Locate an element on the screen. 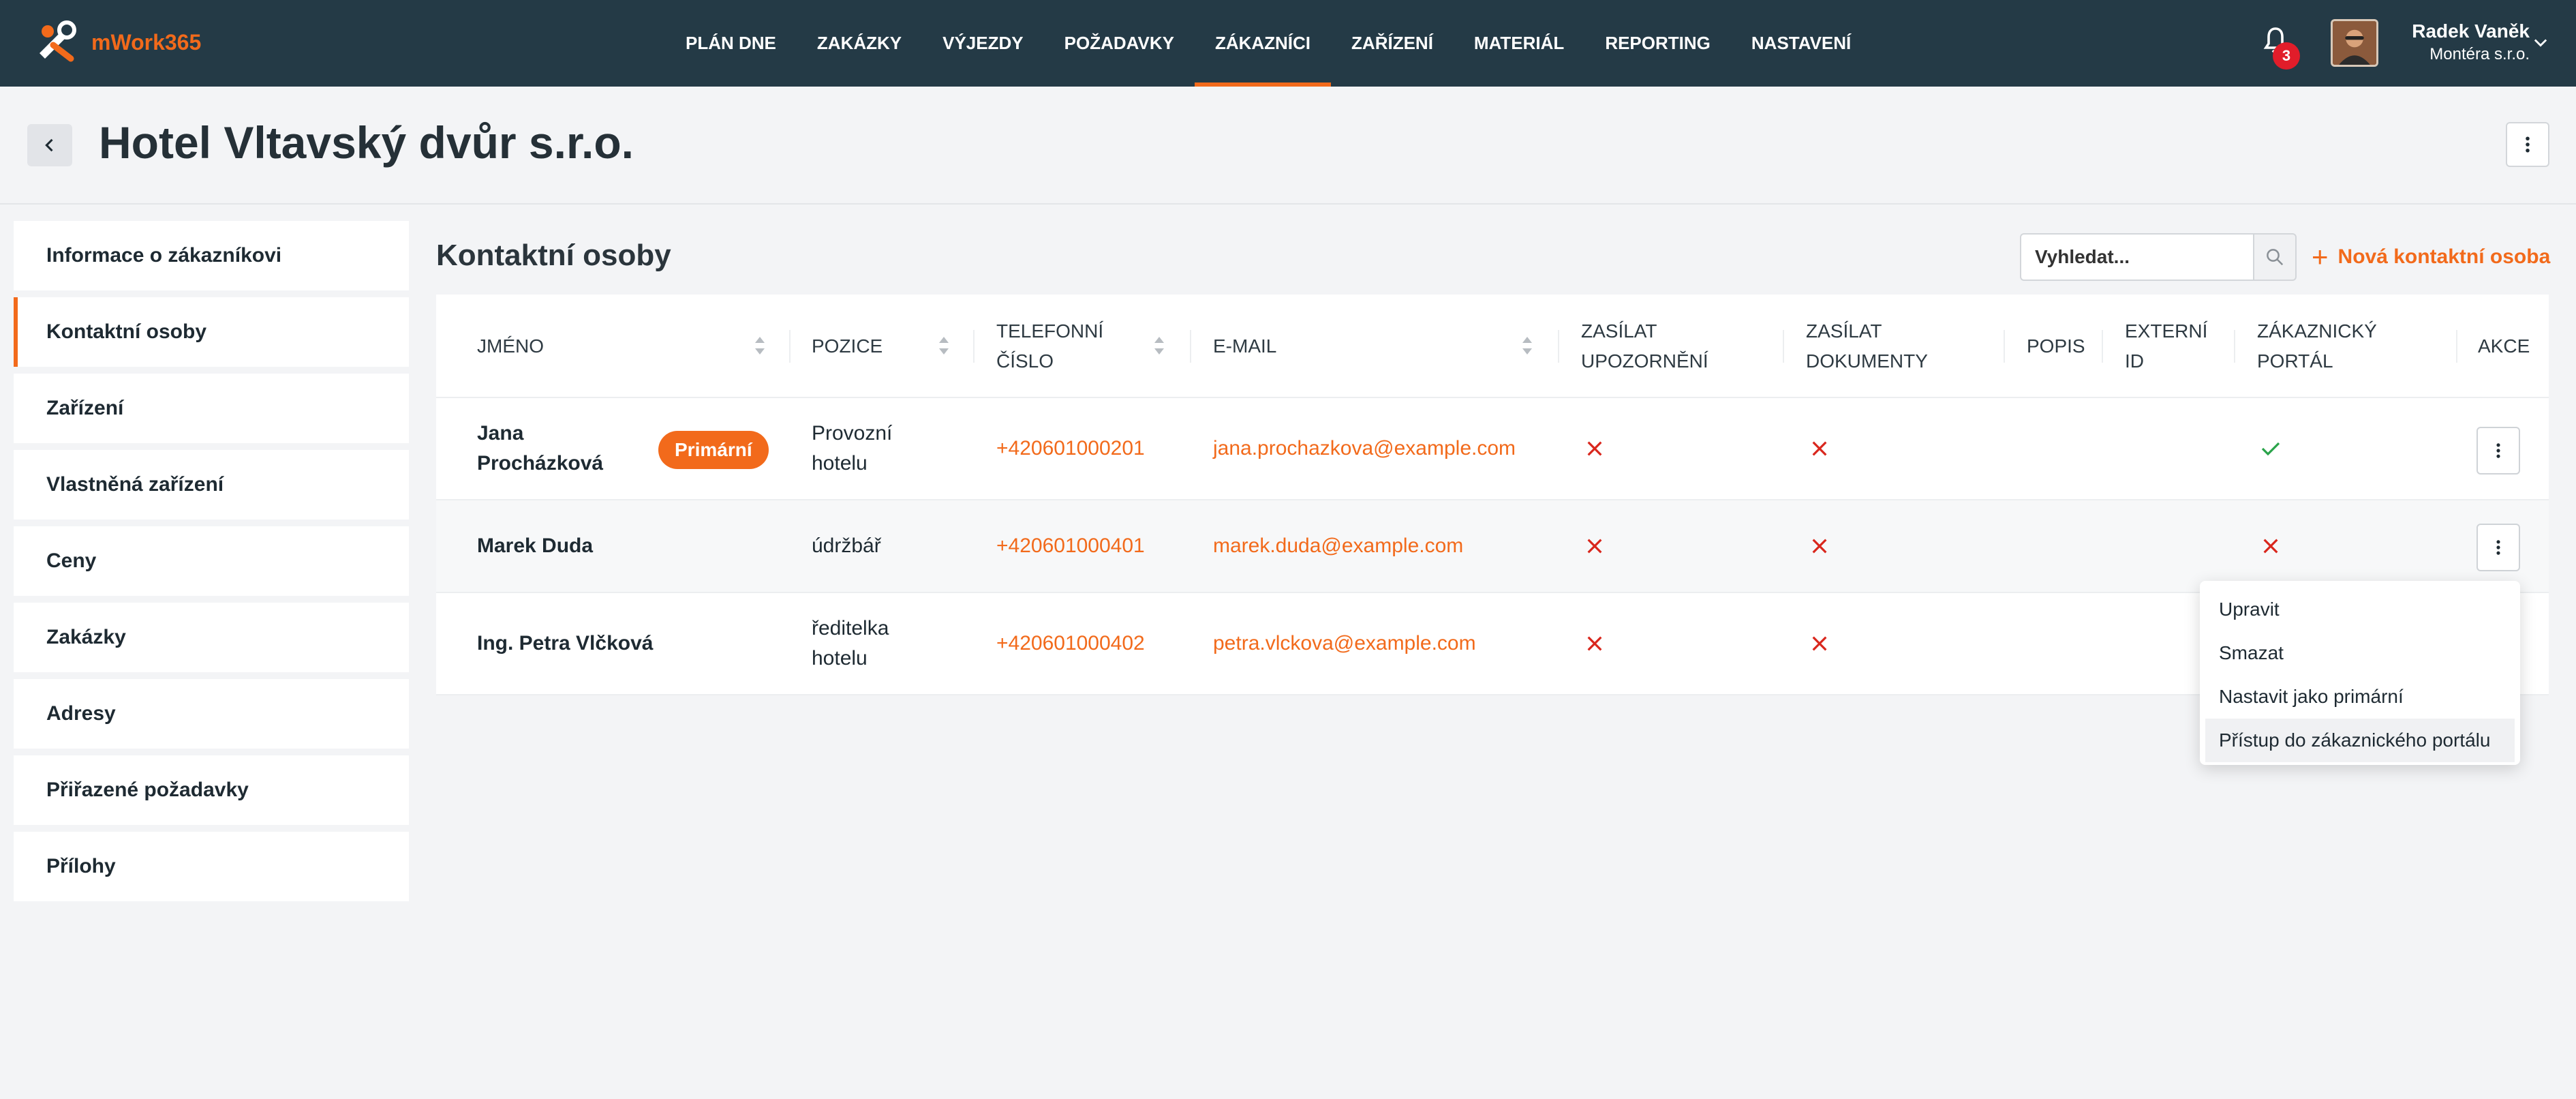 The width and height of the screenshot is (2576, 1099). primary-badge: Primární is located at coordinates (713, 450).